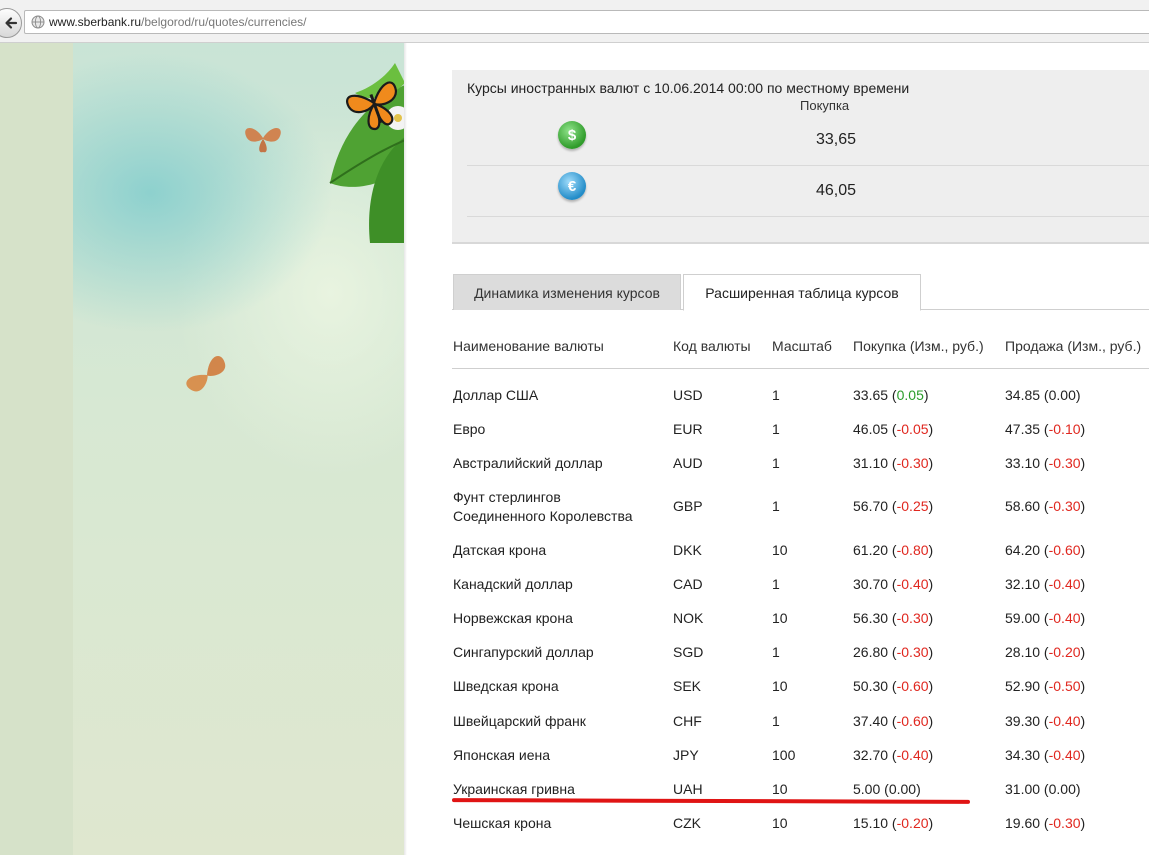 This screenshot has height=855, width=1149. I want to click on dollar-coin-icon: $, so click(572, 135).